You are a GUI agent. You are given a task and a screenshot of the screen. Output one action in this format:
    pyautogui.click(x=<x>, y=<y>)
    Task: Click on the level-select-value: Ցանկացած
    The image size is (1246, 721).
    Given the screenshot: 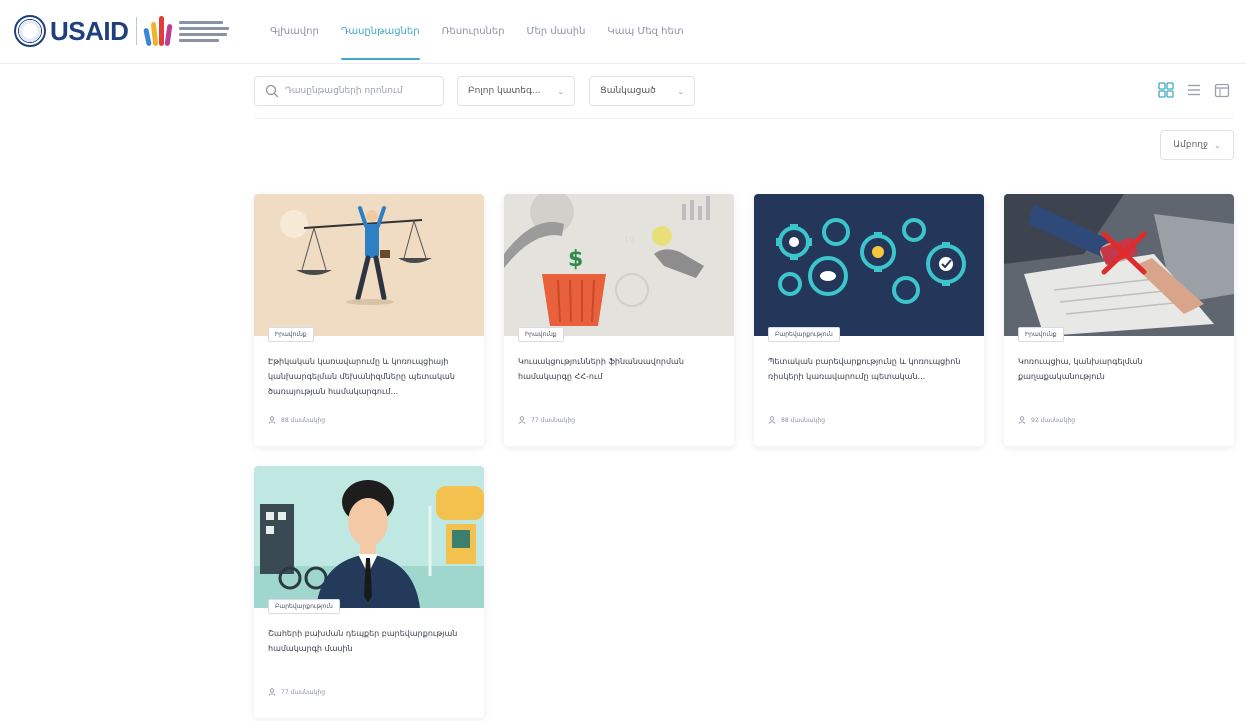 What is the action you would take?
    pyautogui.click(x=628, y=91)
    